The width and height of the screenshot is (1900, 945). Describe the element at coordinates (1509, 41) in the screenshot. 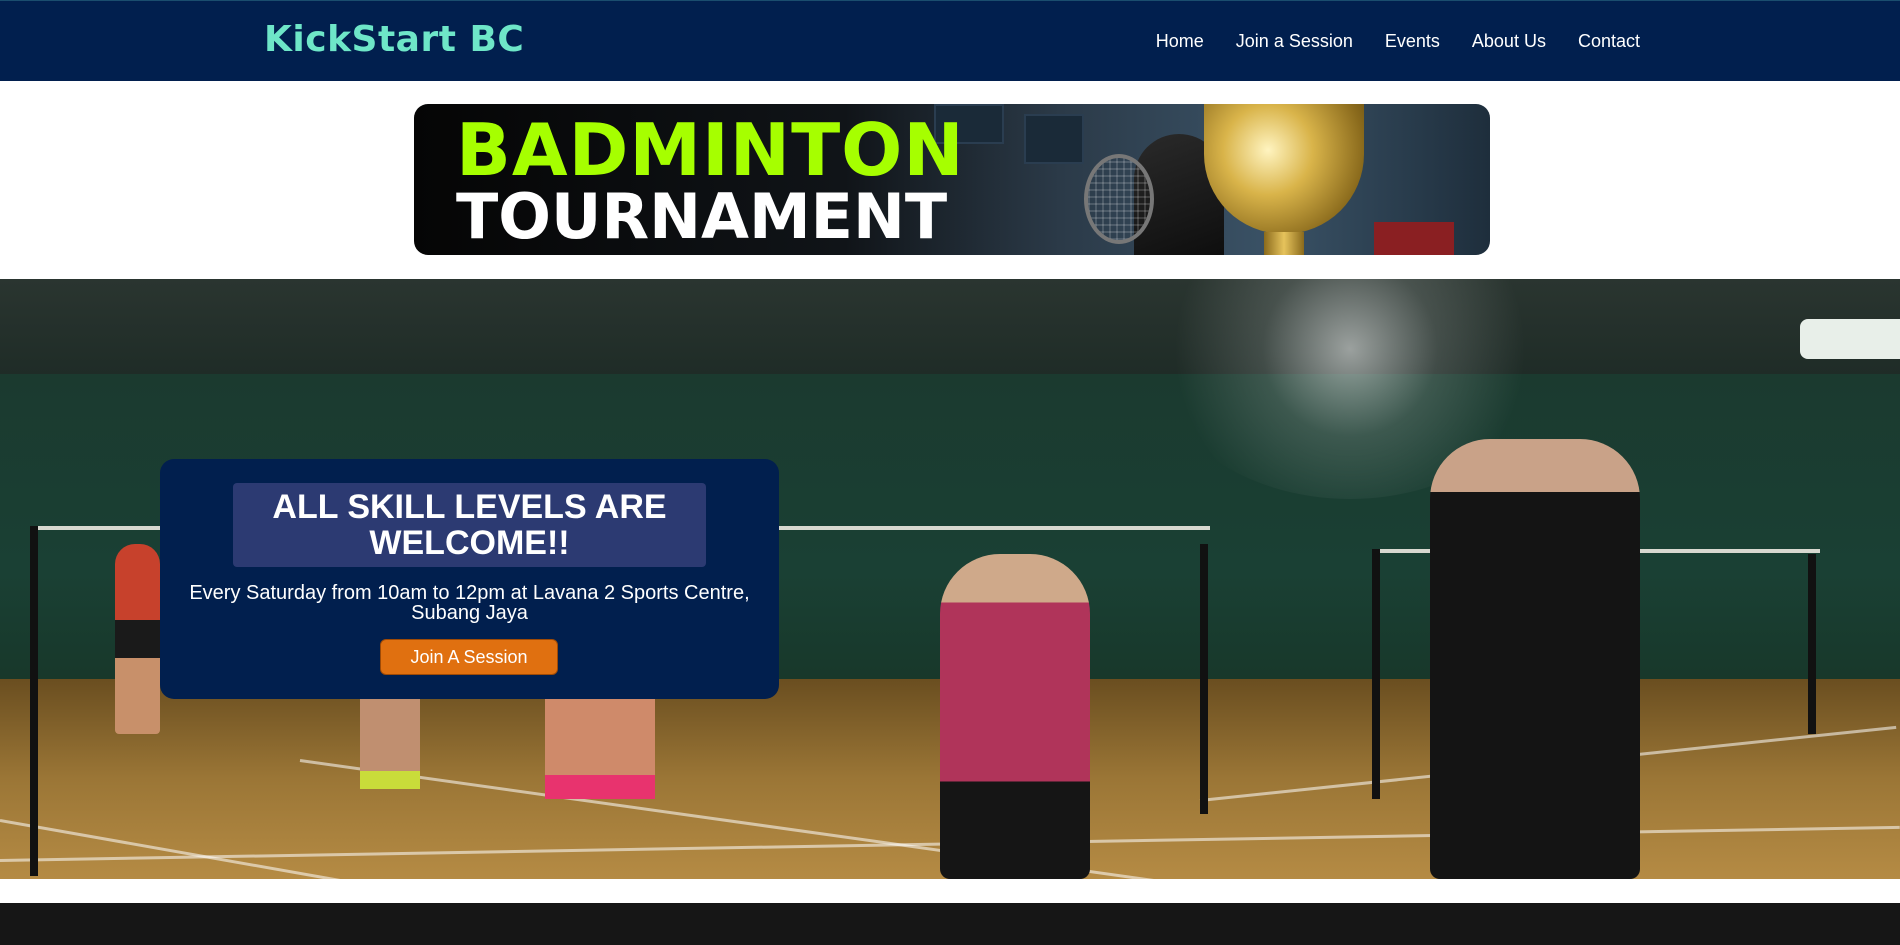

I see `nav-link-about-us: About Us` at that location.